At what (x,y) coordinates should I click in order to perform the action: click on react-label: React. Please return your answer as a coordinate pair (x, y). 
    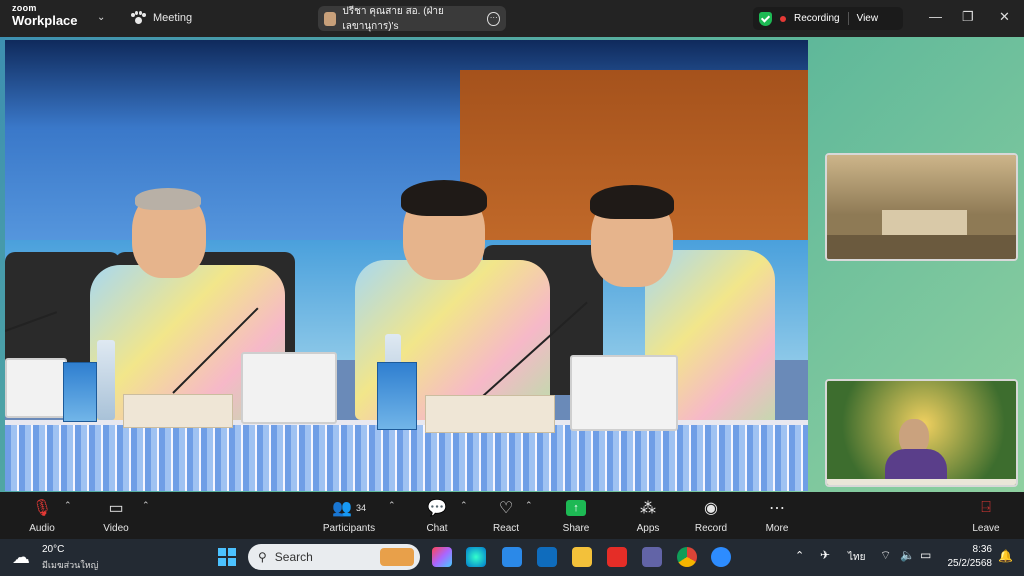
    Looking at the image, I should click on (506, 528).